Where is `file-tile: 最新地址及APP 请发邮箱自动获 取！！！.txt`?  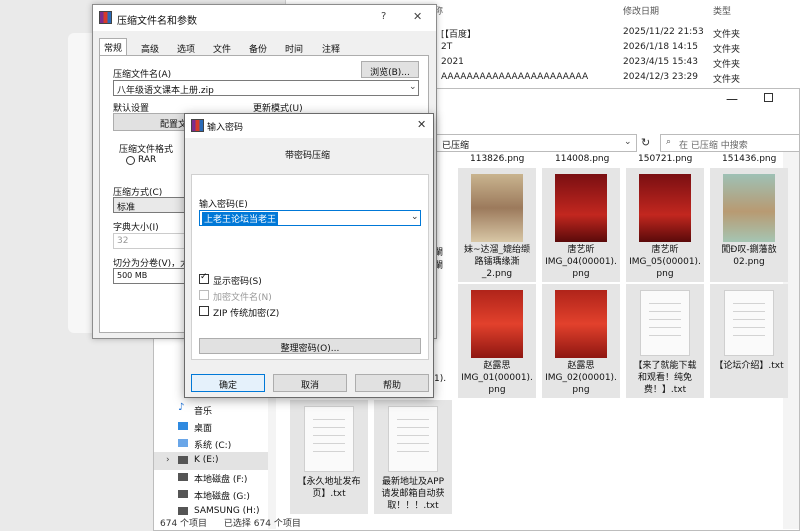 file-tile: 最新地址及APP 请发邮箱自动获 取！！！.txt is located at coordinates (413, 457).